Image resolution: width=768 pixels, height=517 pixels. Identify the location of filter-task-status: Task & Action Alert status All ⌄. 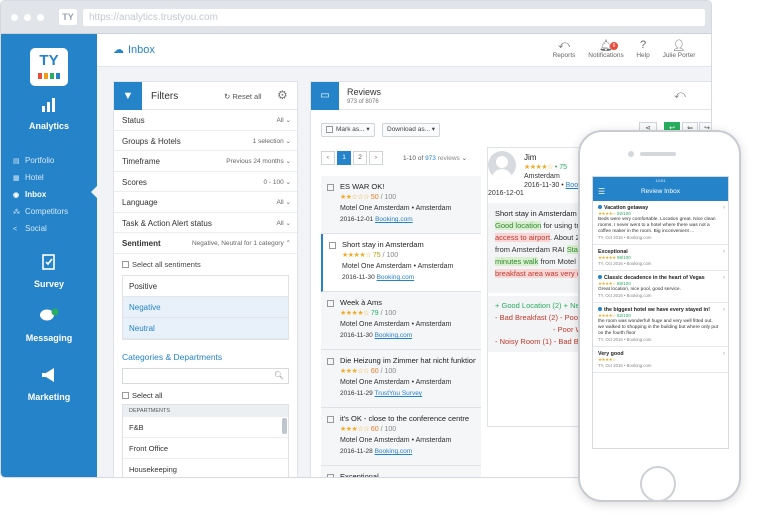
(205, 223).